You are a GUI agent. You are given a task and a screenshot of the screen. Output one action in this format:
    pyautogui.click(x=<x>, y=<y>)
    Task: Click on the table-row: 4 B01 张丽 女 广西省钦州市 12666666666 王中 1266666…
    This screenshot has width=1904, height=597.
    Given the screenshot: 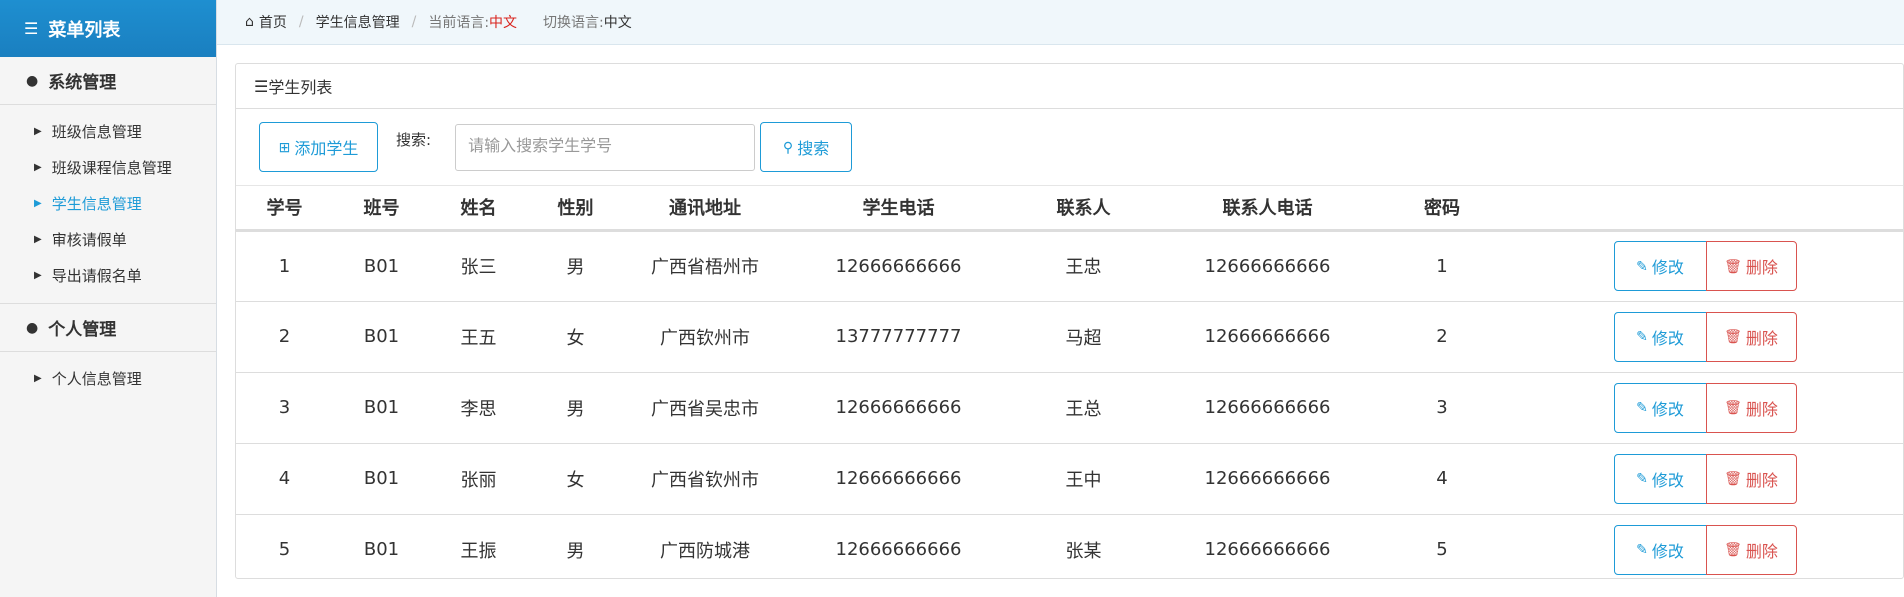 What is the action you would take?
    pyautogui.click(x=1070, y=478)
    